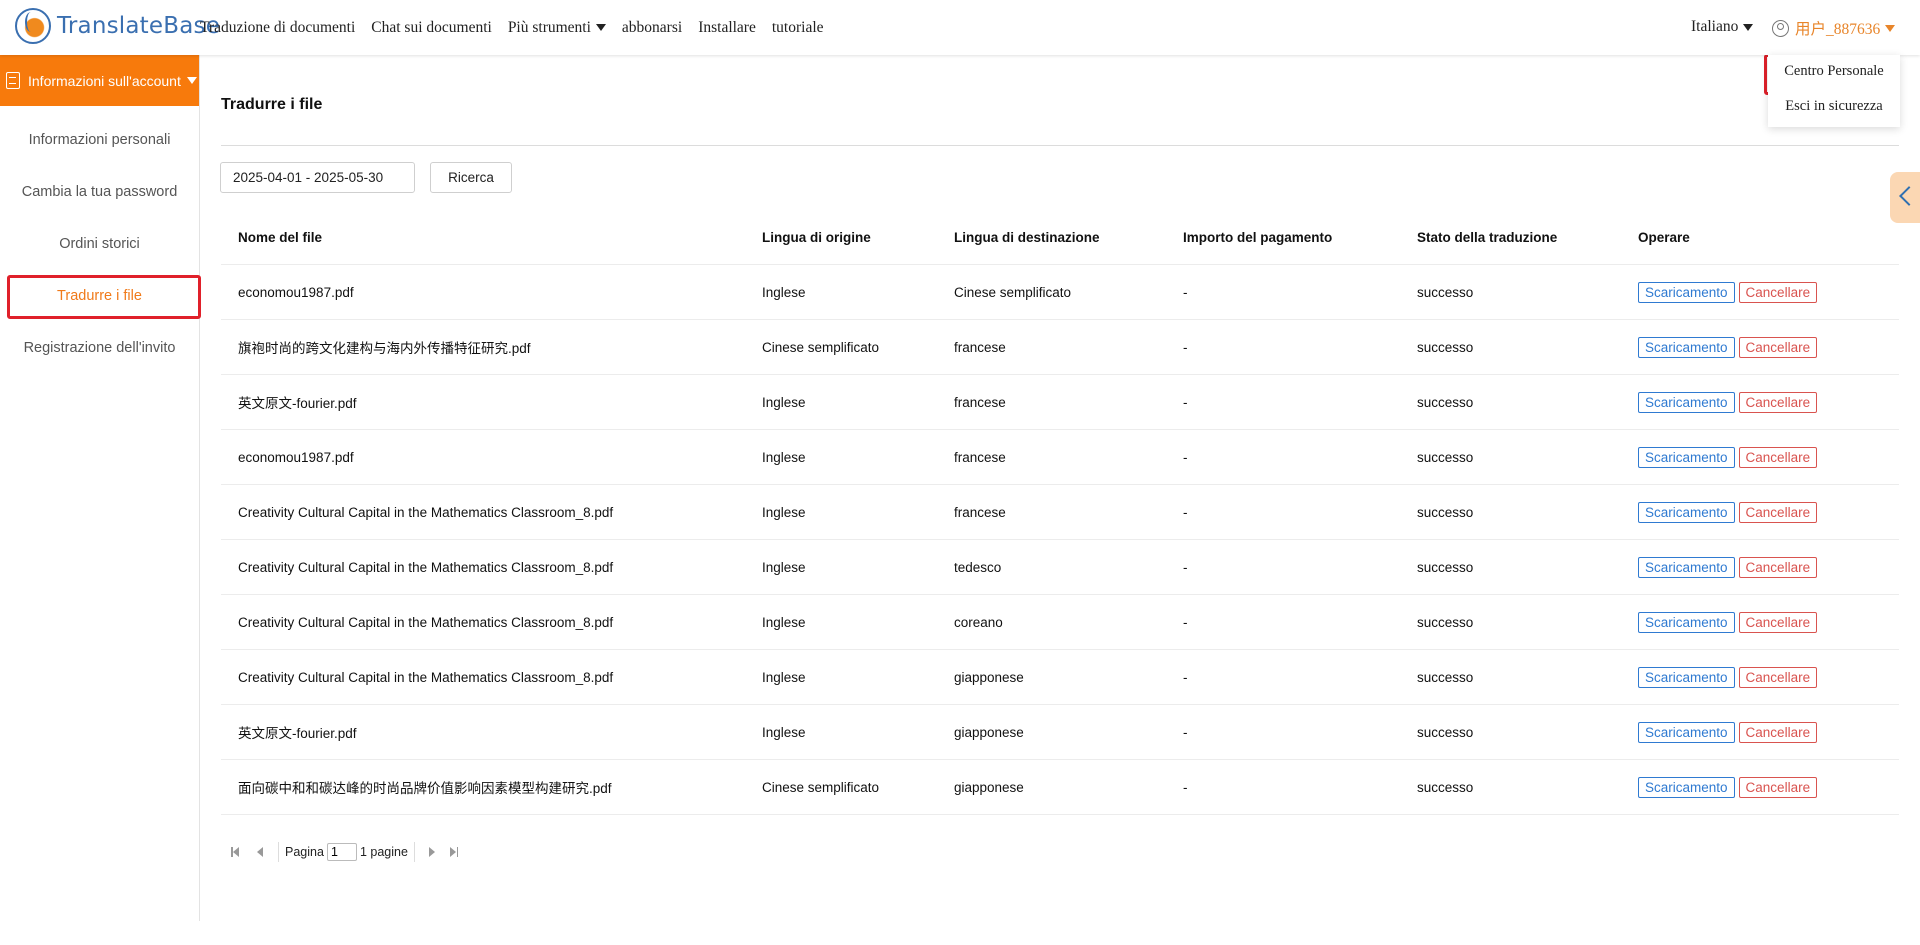 This screenshot has height=945, width=1920. I want to click on file-name-cell: 英文原文-fourier.pdf, so click(483, 402).